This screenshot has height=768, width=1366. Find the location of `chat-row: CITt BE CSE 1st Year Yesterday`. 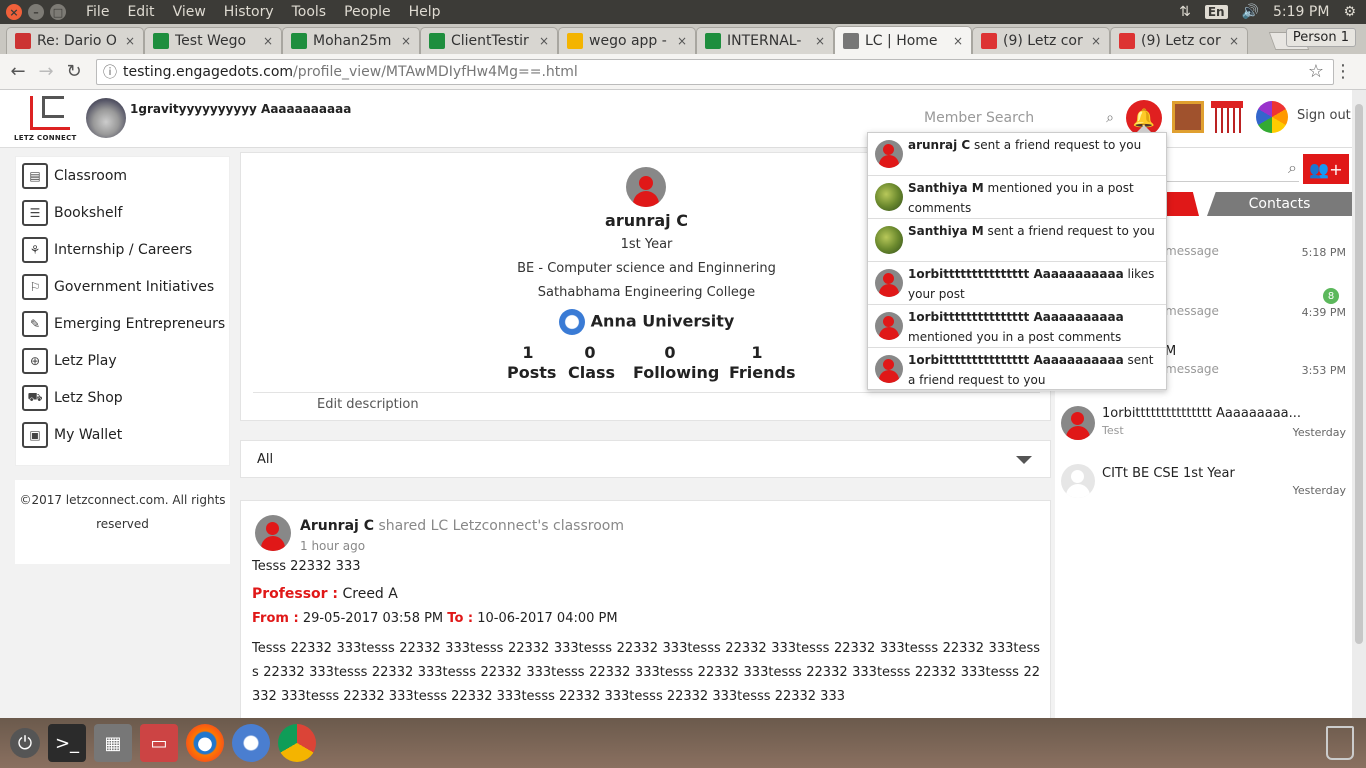

chat-row: CITt BE CSE 1st Year Yesterday is located at coordinates (1203, 491).